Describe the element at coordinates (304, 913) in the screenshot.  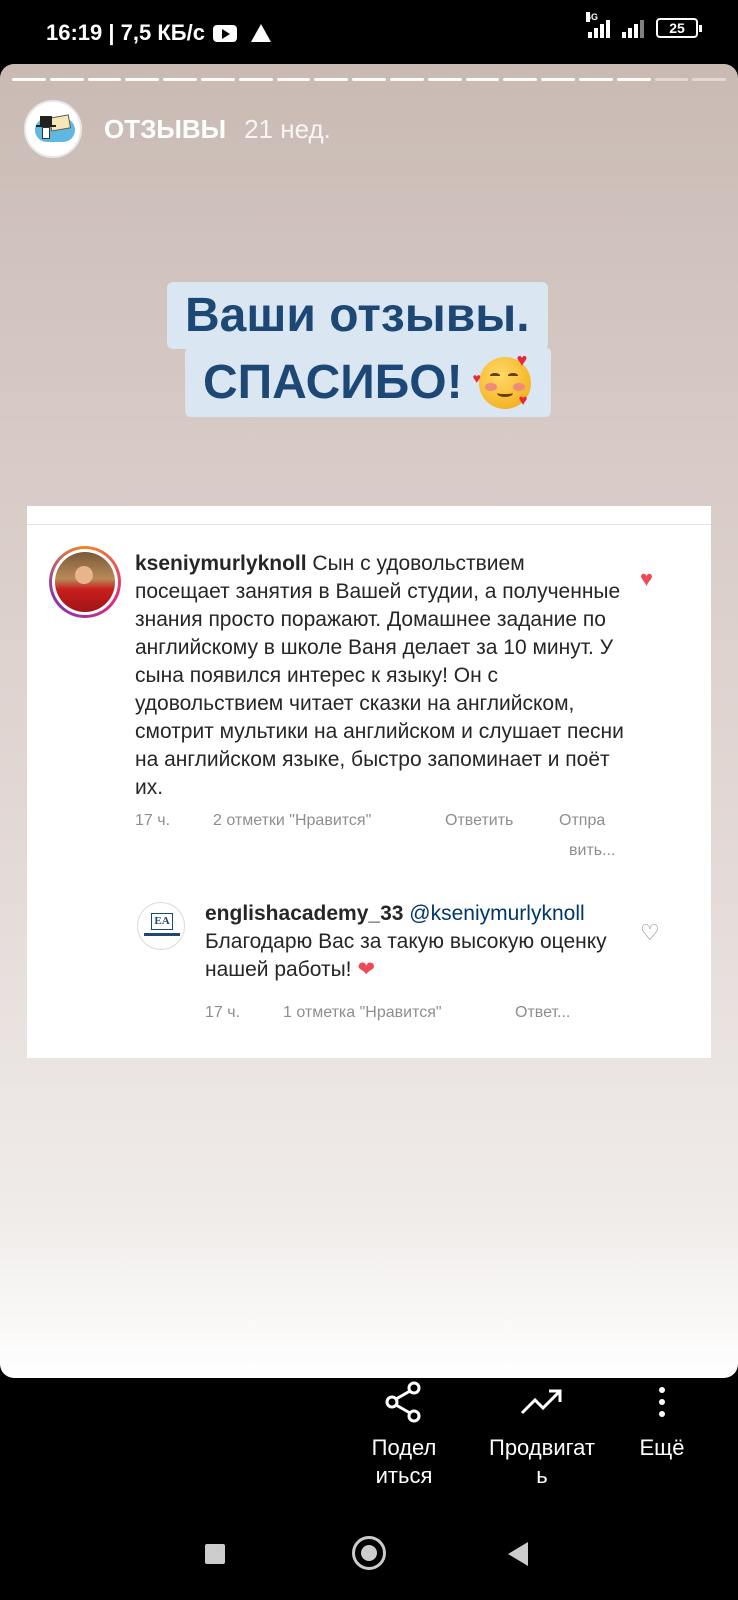
I see `reply-username: englishacademy_33` at that location.